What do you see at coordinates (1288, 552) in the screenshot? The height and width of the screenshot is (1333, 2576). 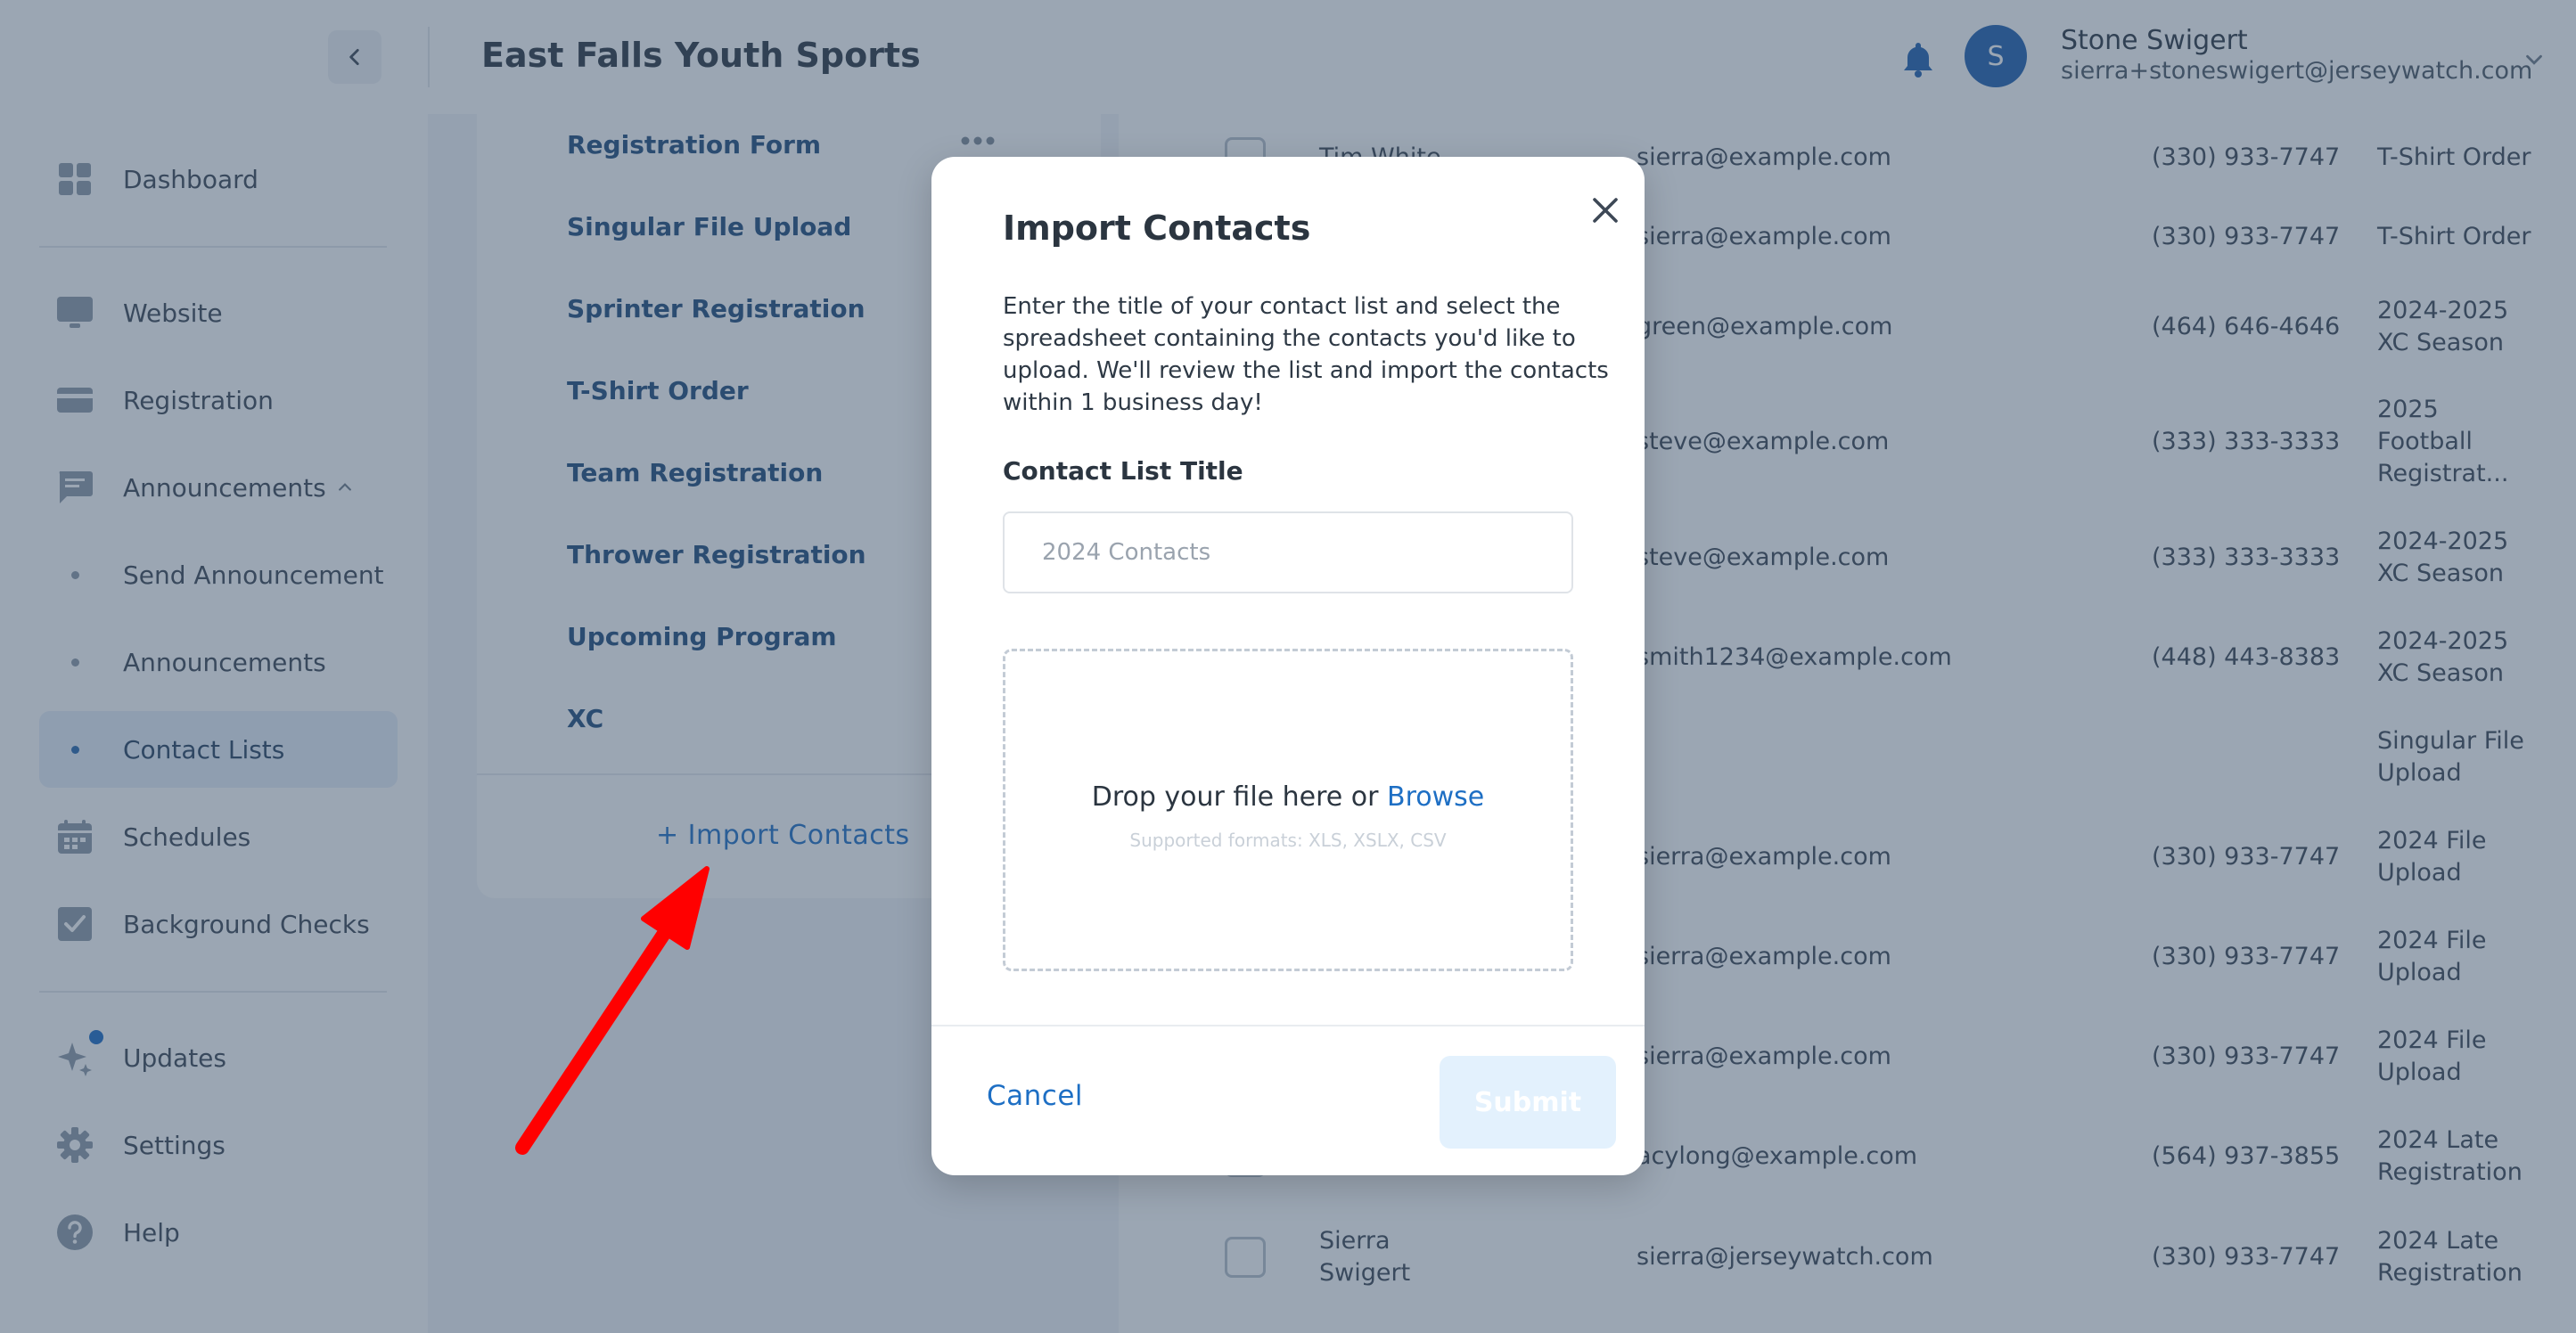 I see `contact-list-title-input` at bounding box center [1288, 552].